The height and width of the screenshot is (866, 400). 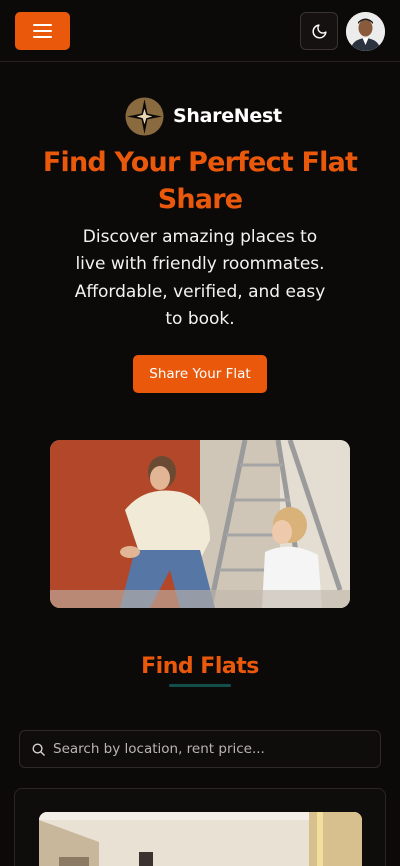 What do you see at coordinates (200, 31) in the screenshot?
I see `top-navbar` at bounding box center [200, 31].